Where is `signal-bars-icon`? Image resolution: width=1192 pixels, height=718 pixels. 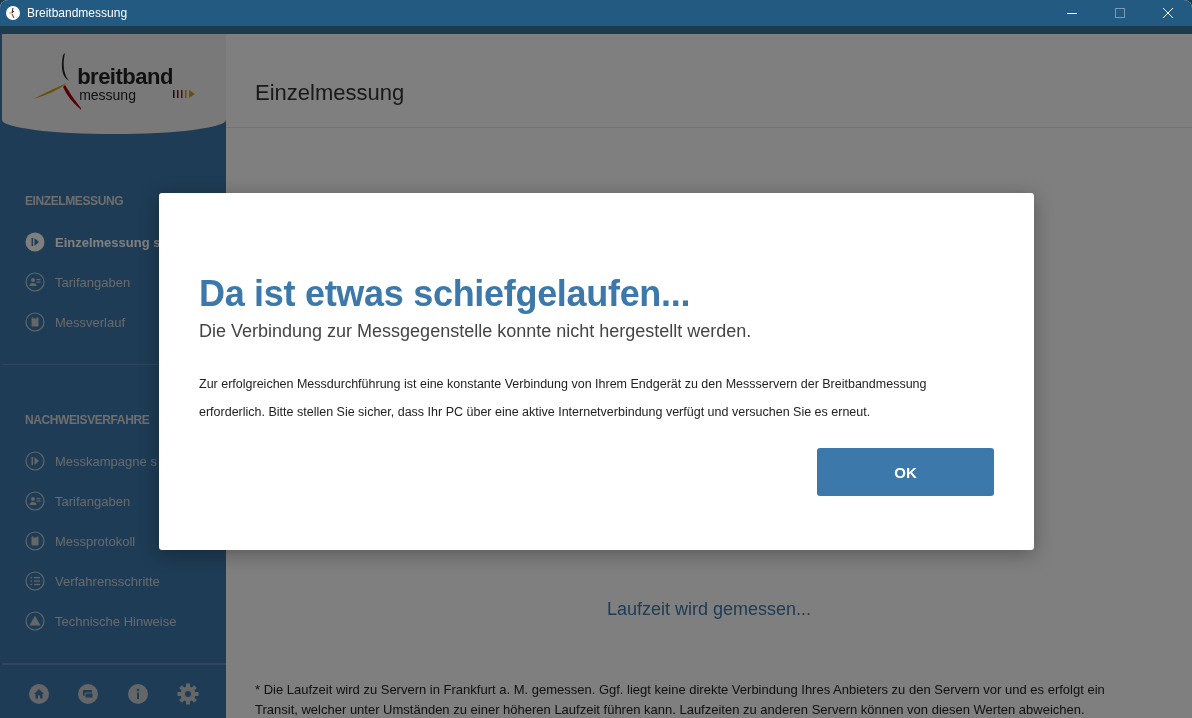
signal-bars-icon is located at coordinates (183, 94).